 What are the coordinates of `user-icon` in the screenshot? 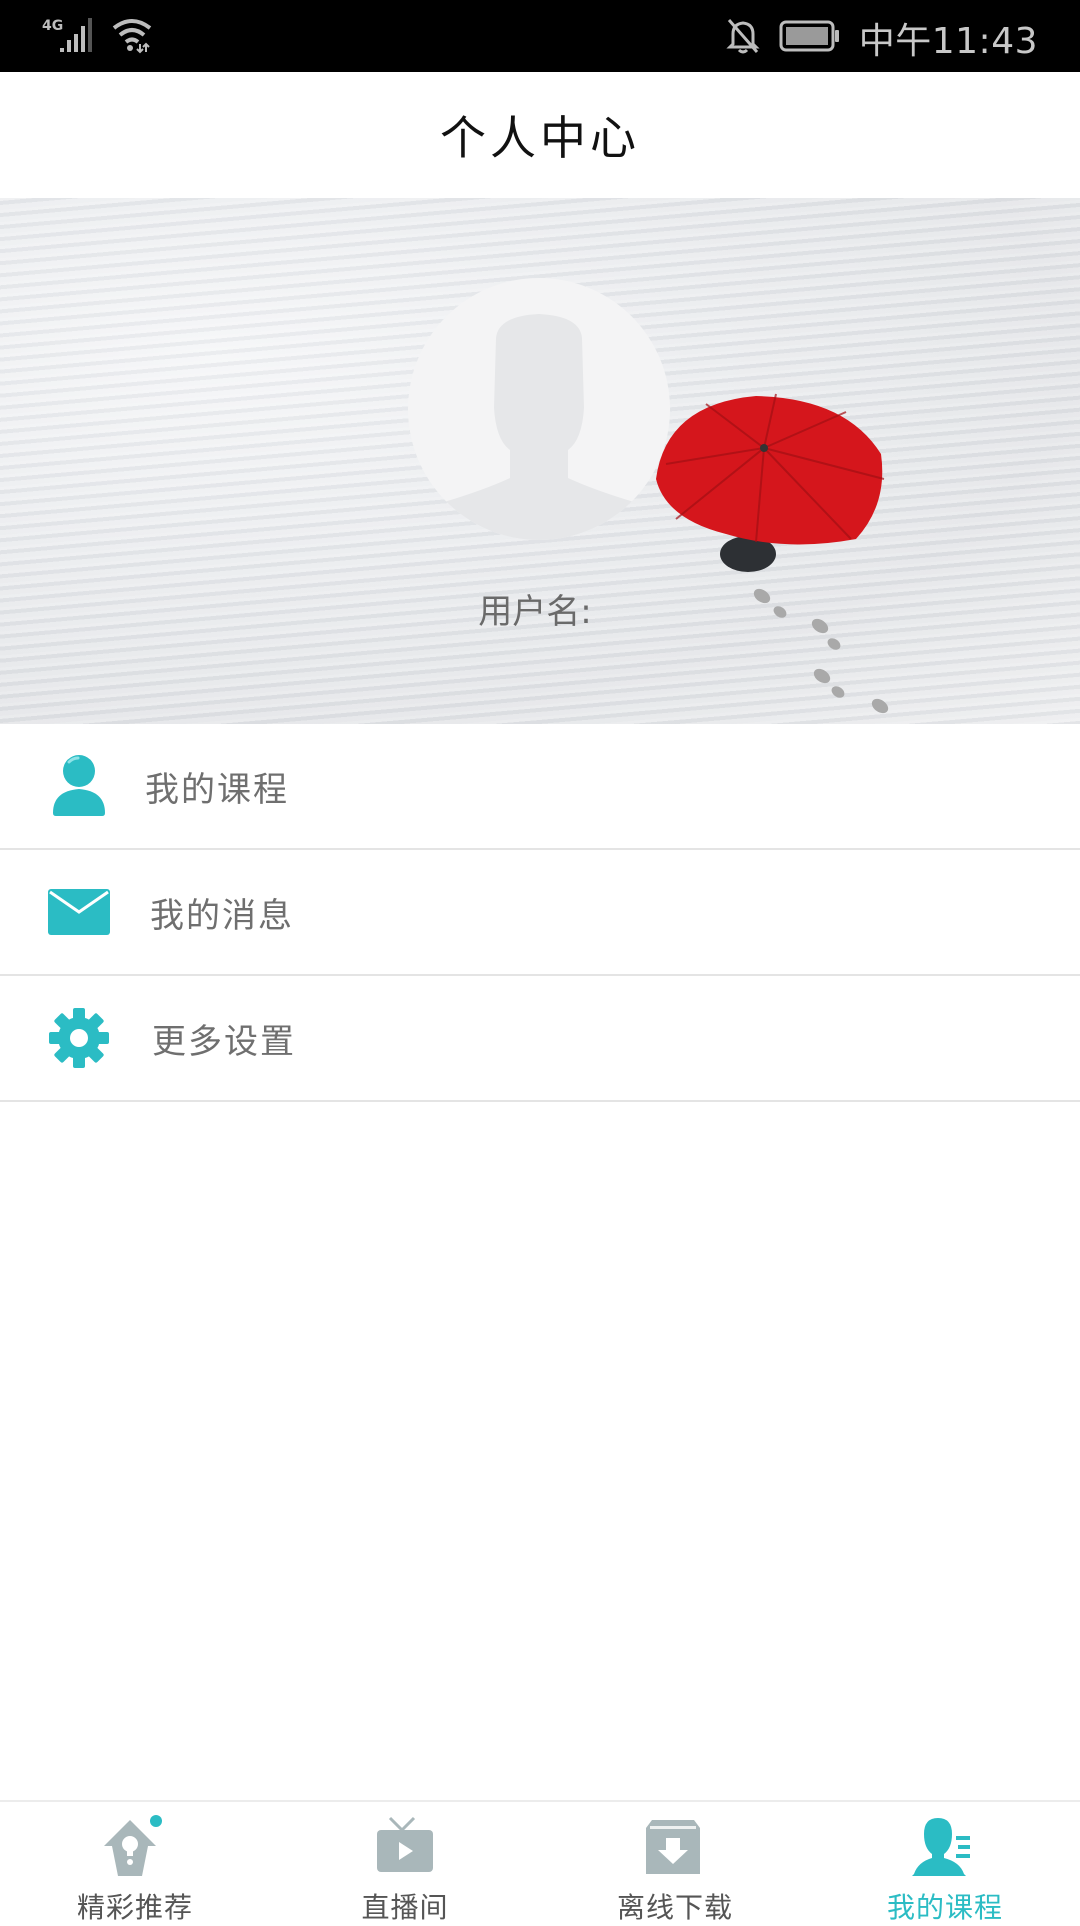 It's located at (79, 786).